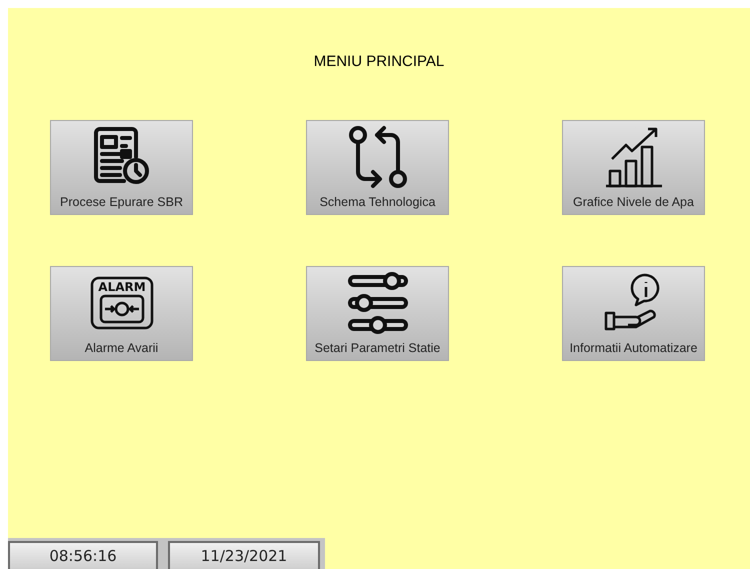 Image resolution: width=750 pixels, height=569 pixels. I want to click on date-display: 11/23/2021, so click(244, 555).